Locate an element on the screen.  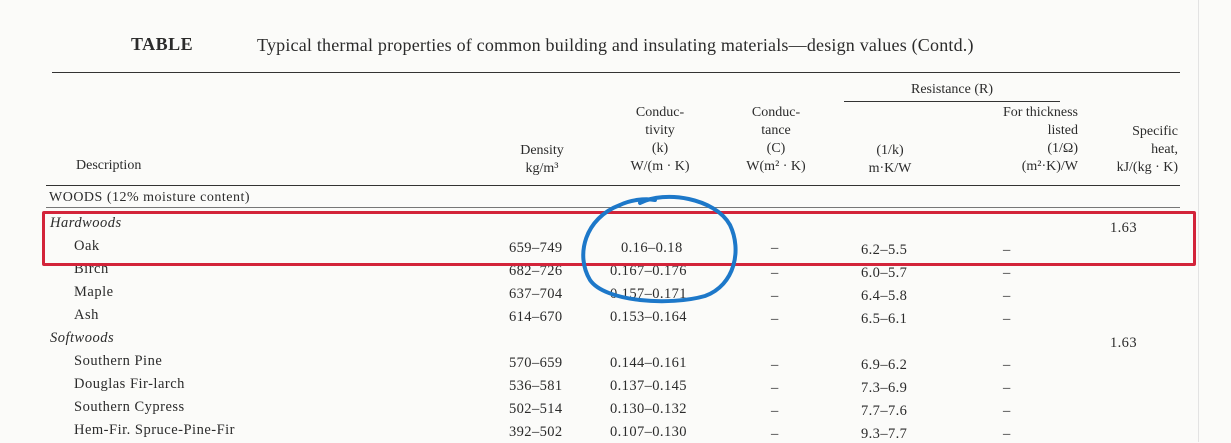
circle-annotation is located at coordinates (659, 249).